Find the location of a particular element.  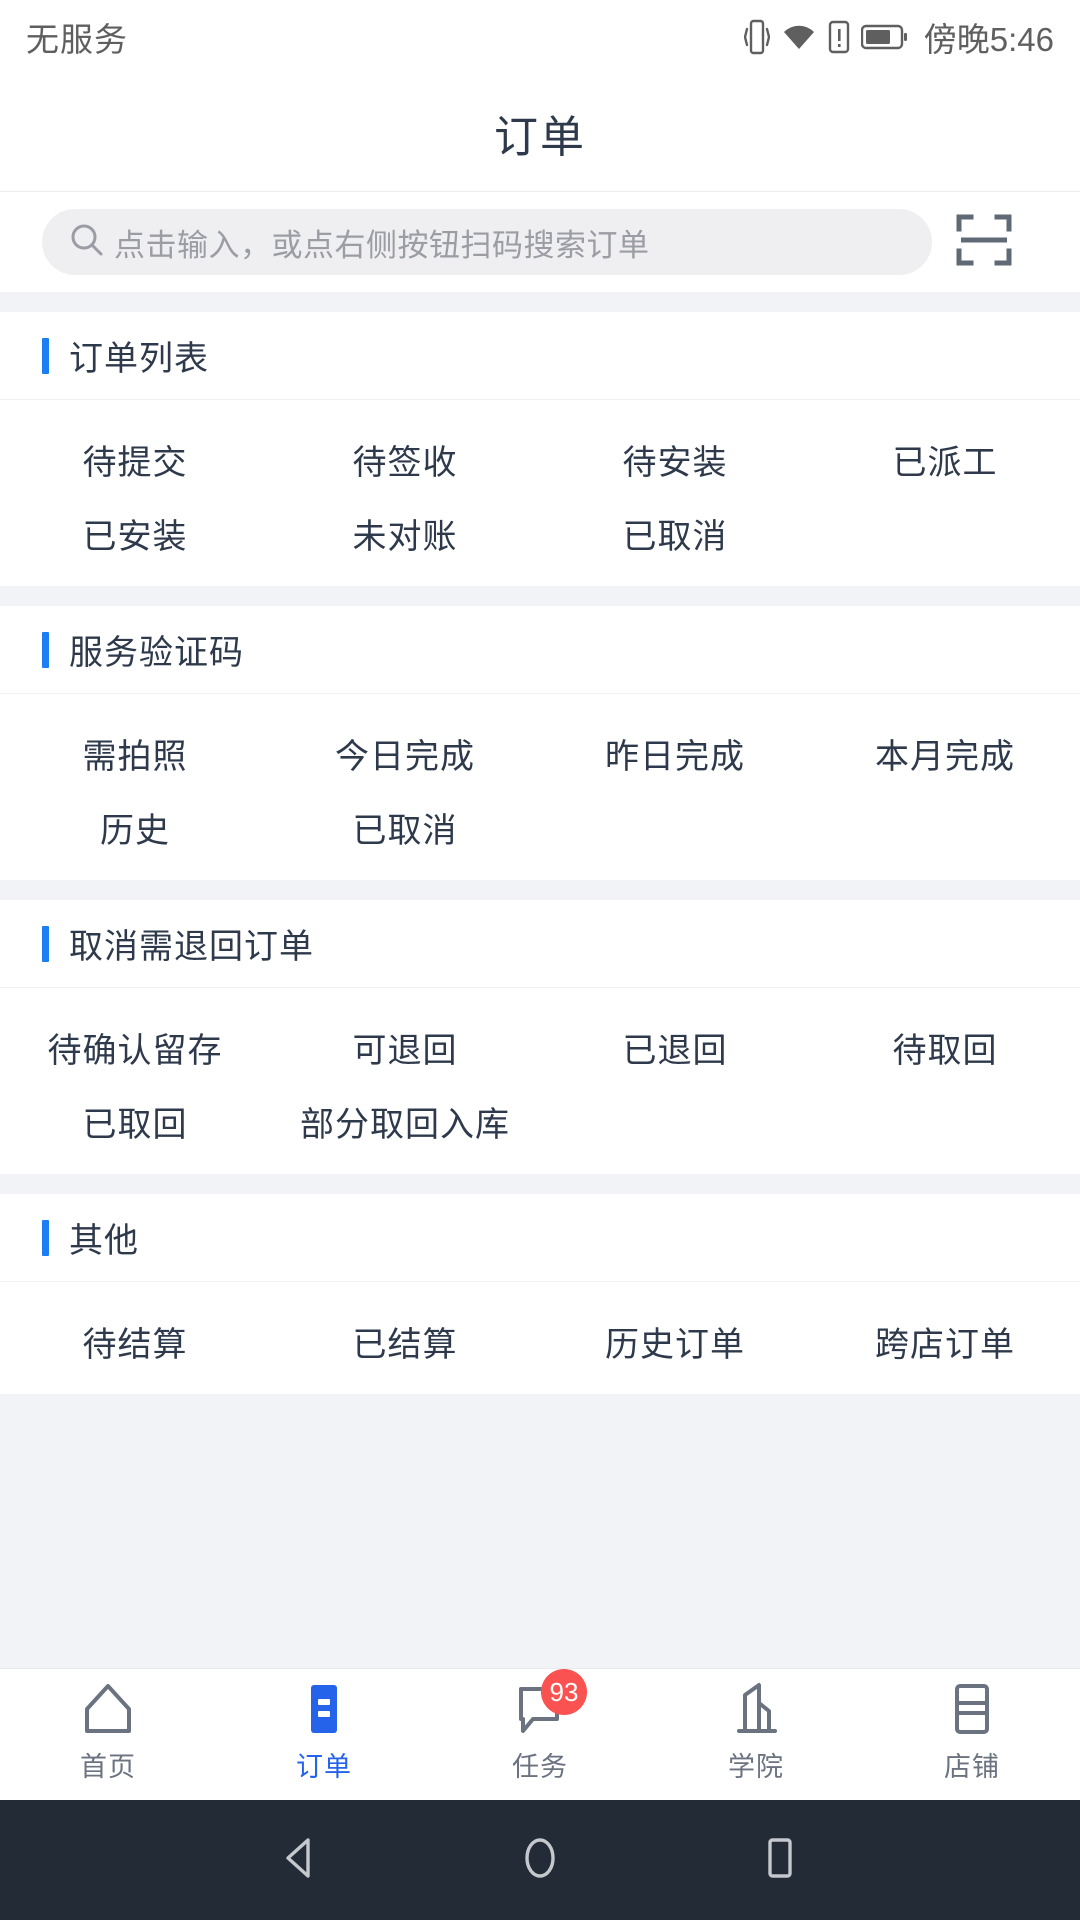

section-header: 其他 is located at coordinates (540, 1238).